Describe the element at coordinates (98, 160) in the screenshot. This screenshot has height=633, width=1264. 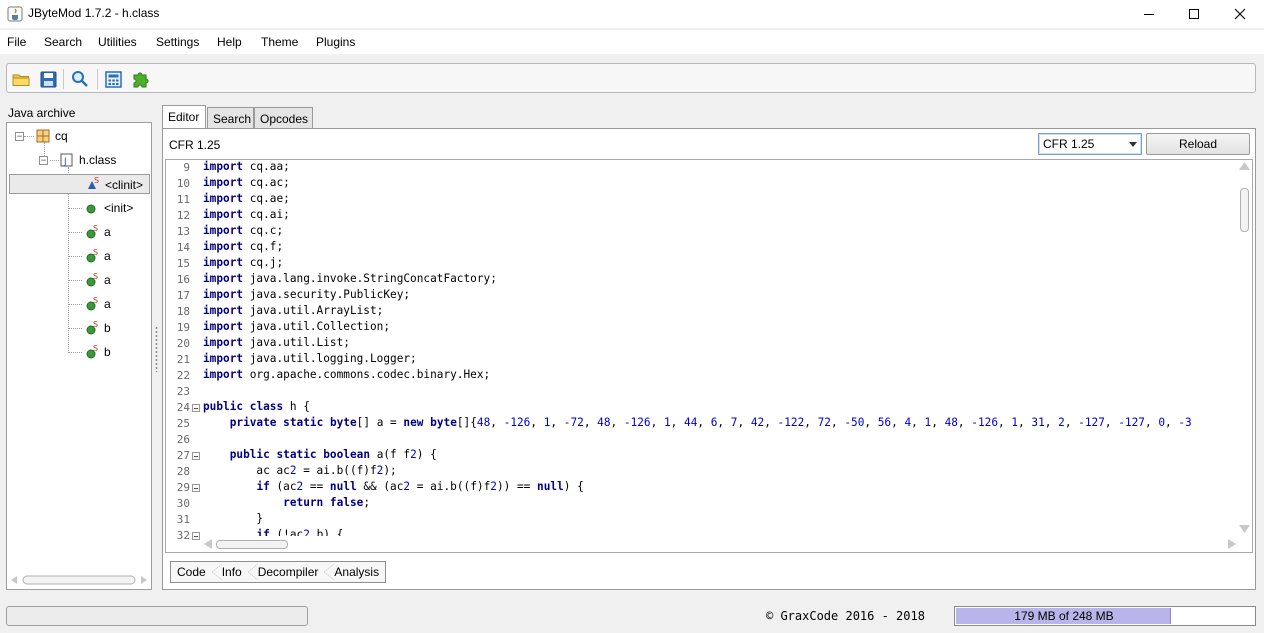
I see `tree-node-label: h.class` at that location.